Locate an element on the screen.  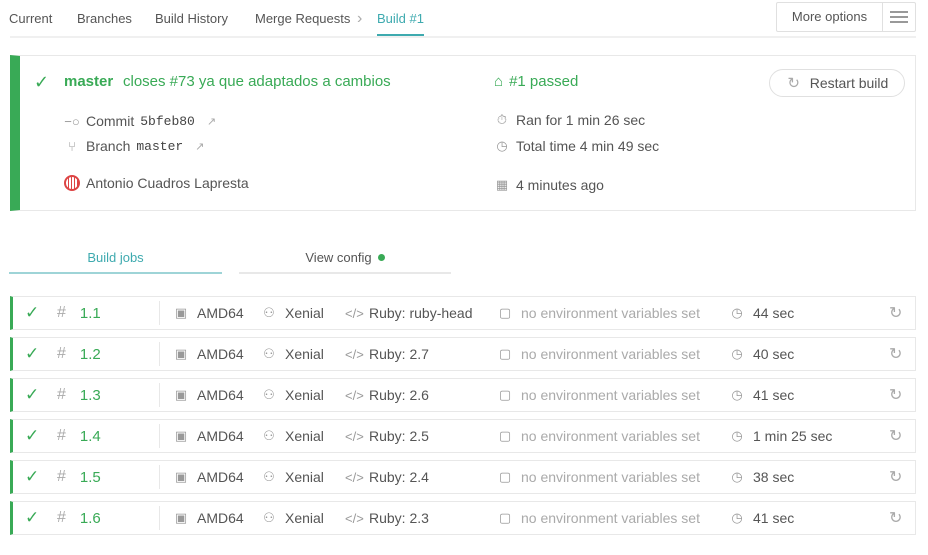
job-language: </> Ruby: 2.7 is located at coordinates (387, 354).